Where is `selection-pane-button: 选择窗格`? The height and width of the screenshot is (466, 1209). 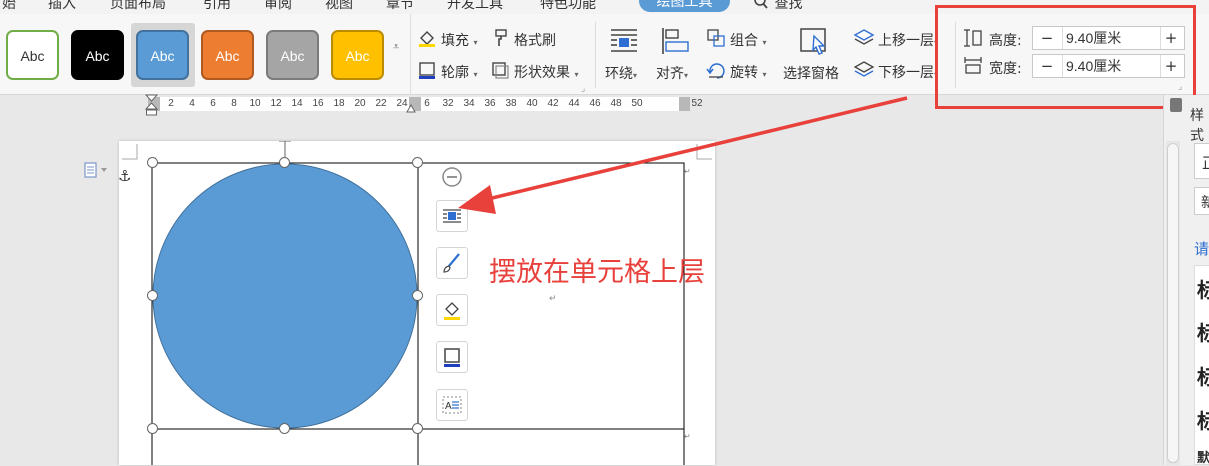 selection-pane-button: 选择窗格 is located at coordinates (811, 73).